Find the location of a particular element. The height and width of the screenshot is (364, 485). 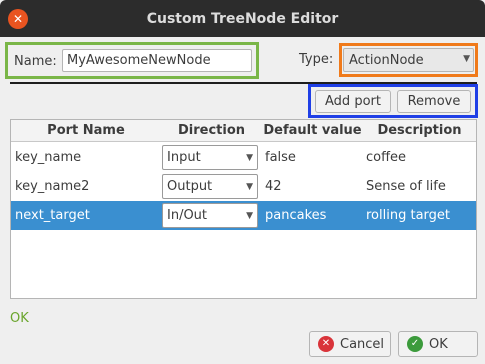

port-name-cell: key_name is located at coordinates (48, 157).